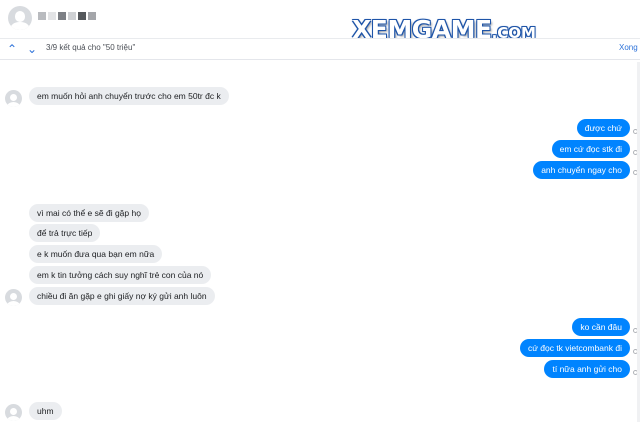  Describe the element at coordinates (320, 18) in the screenshot. I see `chat-header` at that location.